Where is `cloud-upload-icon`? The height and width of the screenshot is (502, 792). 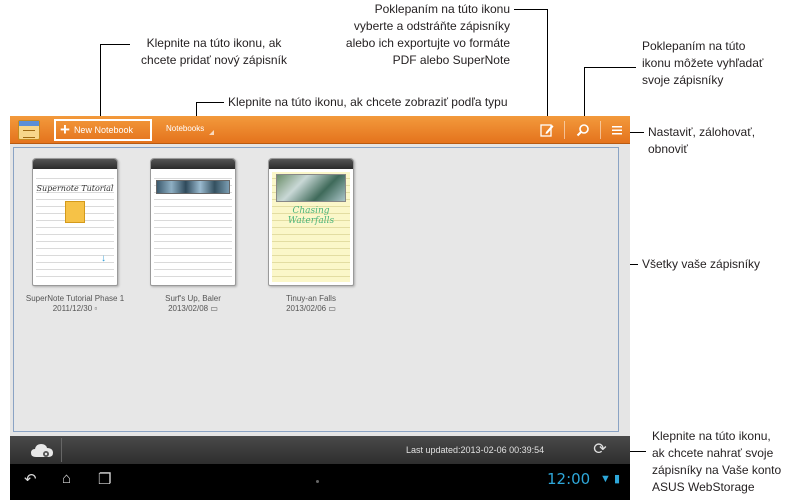 cloud-upload-icon is located at coordinates (42, 450).